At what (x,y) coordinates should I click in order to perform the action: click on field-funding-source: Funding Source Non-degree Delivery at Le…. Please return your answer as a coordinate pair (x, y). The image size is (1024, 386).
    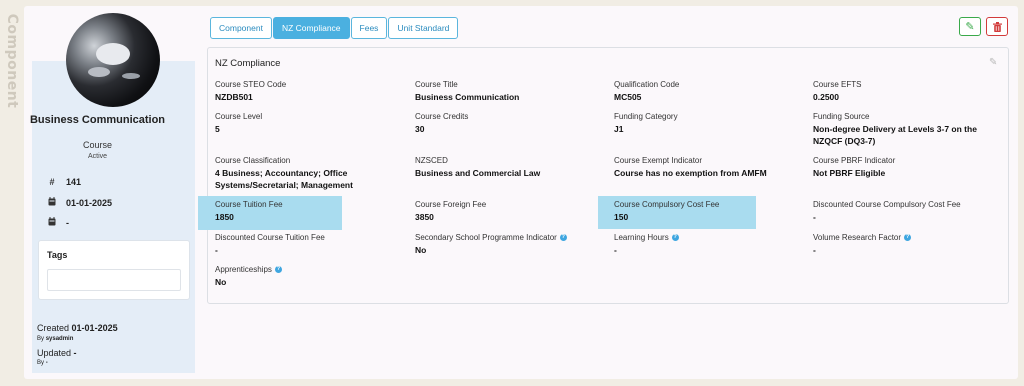
    Looking at the image, I should click on (895, 129).